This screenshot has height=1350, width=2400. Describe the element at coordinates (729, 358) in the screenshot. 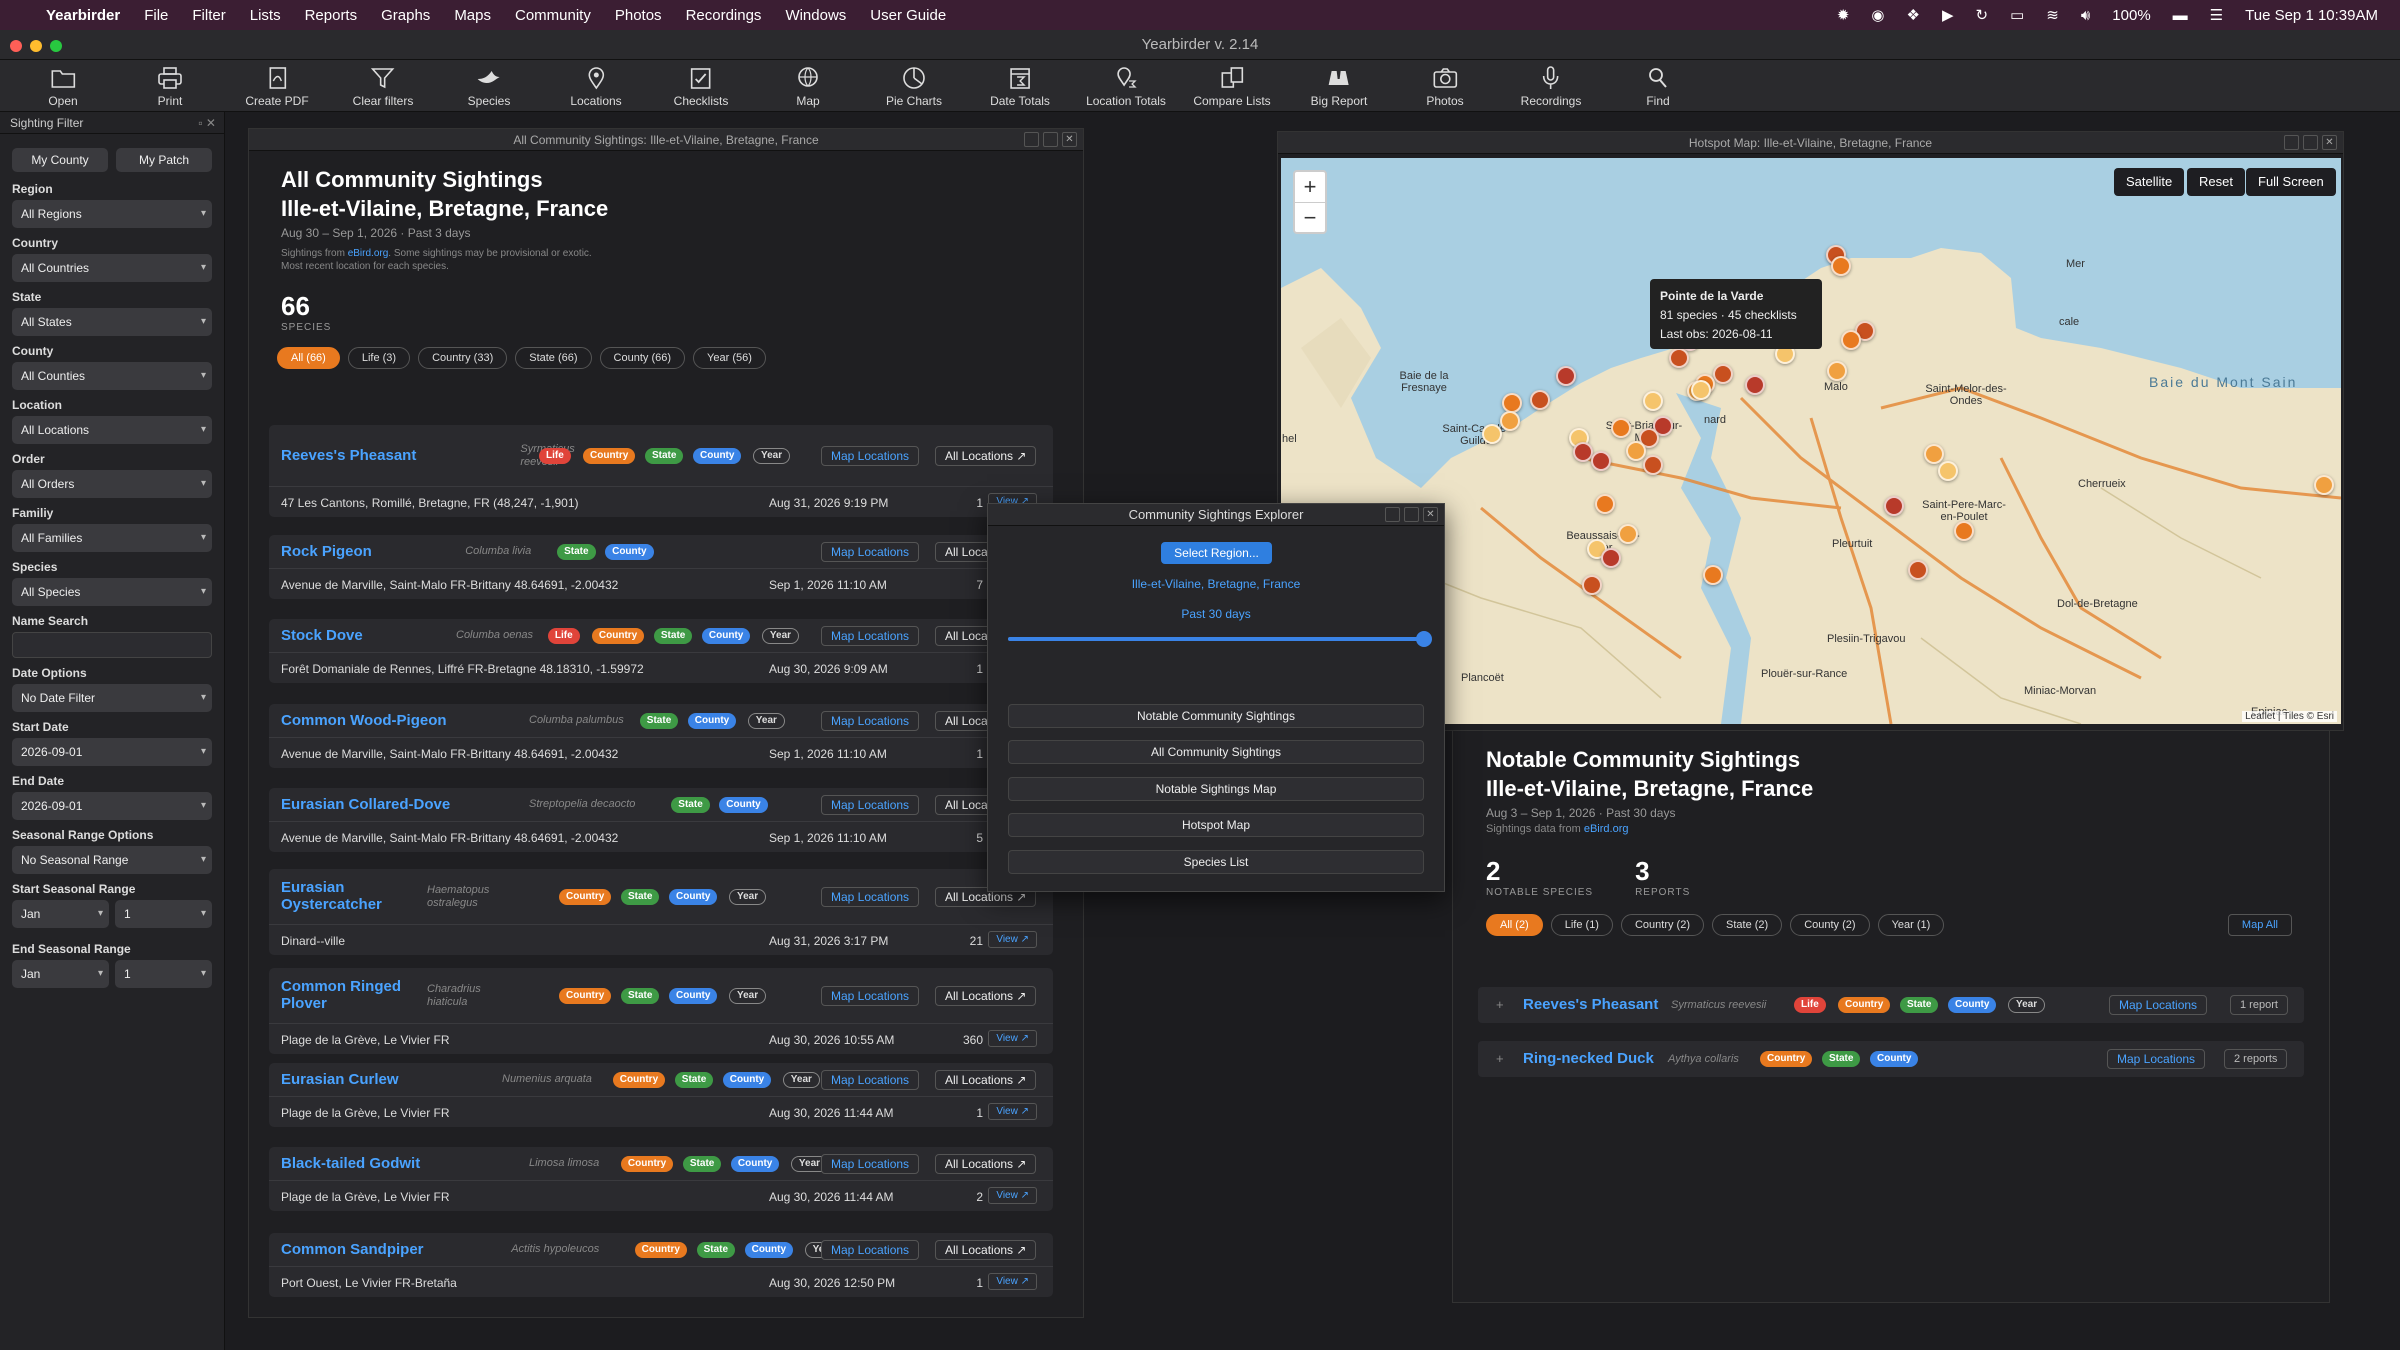

I see `filter-chip-year: Year (56)` at that location.